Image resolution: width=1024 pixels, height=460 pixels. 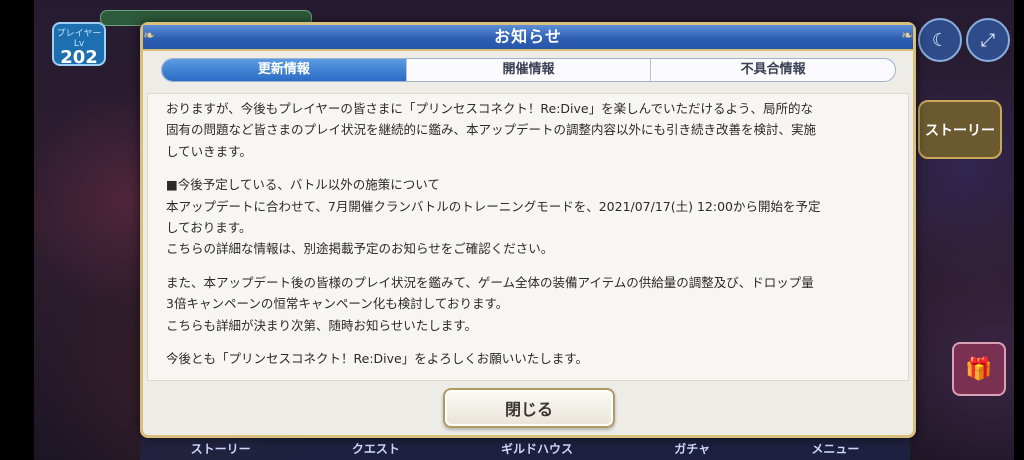 I want to click on nav-story: ストーリー, so click(x=221, y=448).